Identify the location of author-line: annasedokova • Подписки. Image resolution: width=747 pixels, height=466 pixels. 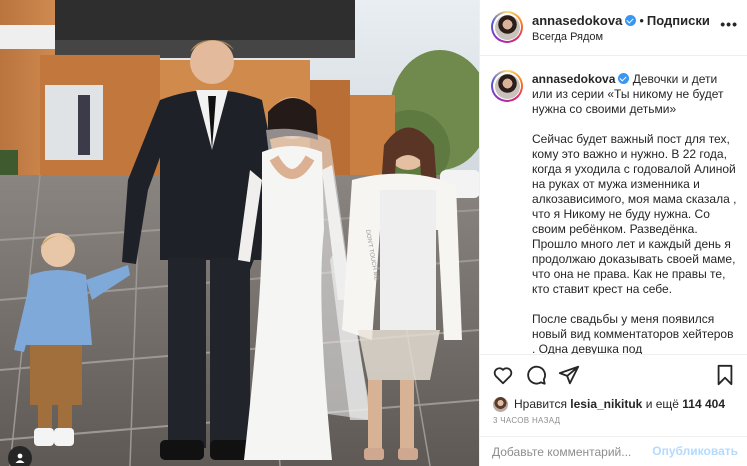
(621, 21).